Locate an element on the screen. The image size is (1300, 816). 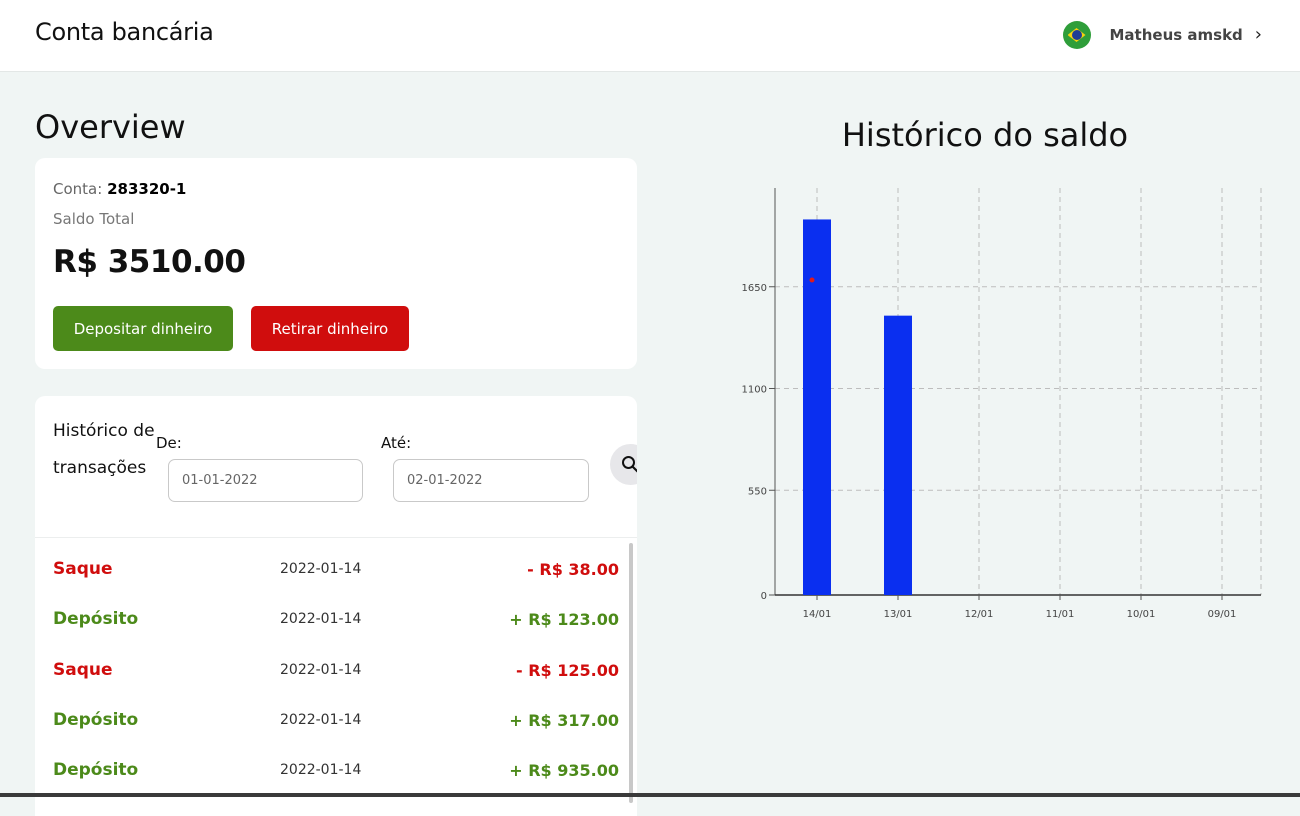
user-menu: Matheus amskd › is located at coordinates (1162, 35).